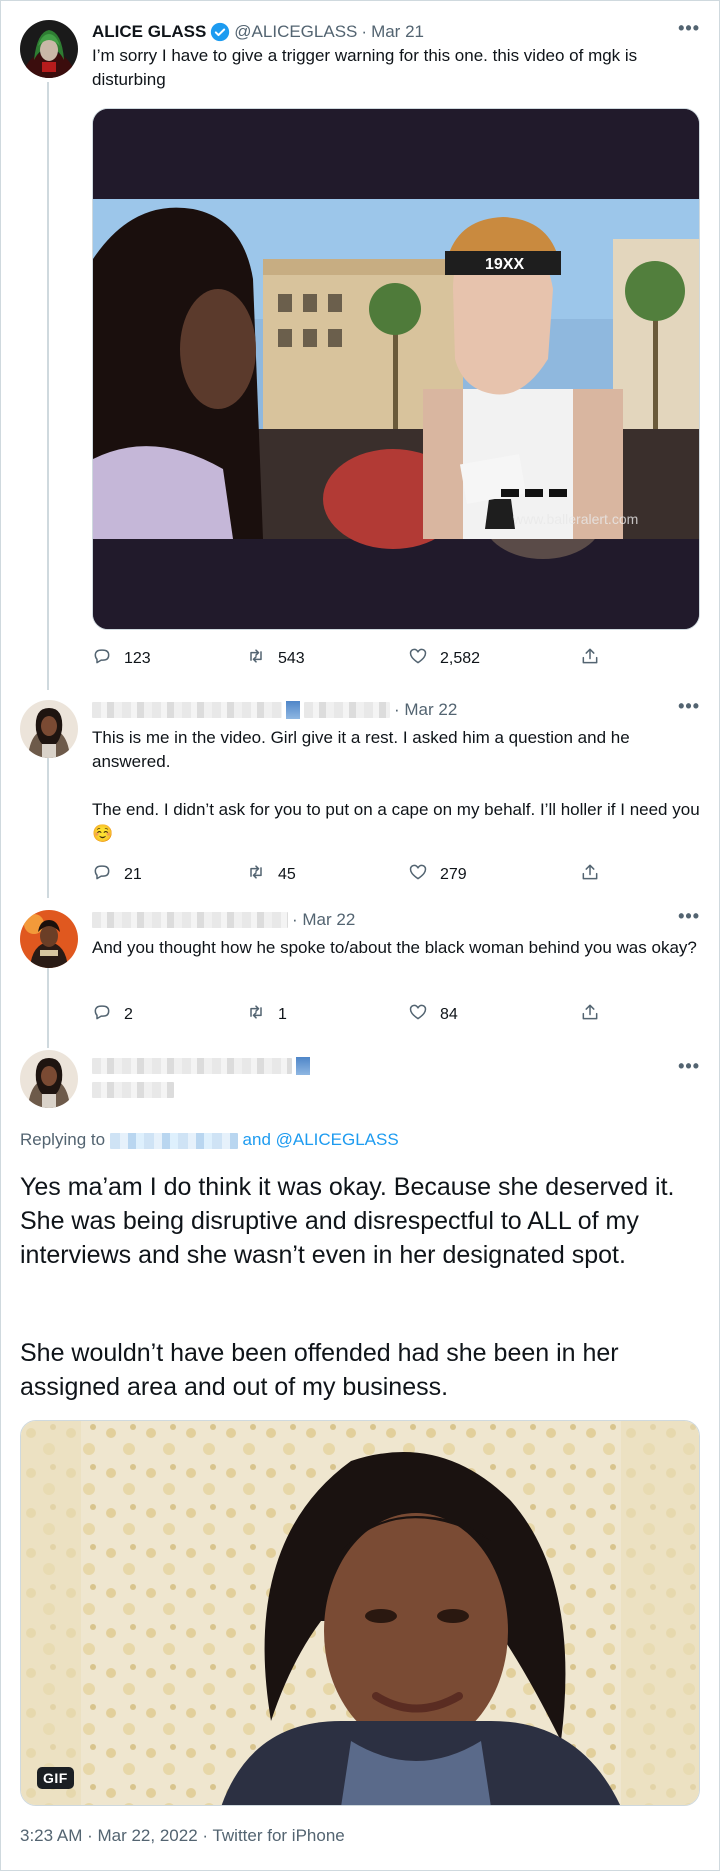  I want to click on replying-to: Replying to and @ALICEGLASS, so click(209, 1140).